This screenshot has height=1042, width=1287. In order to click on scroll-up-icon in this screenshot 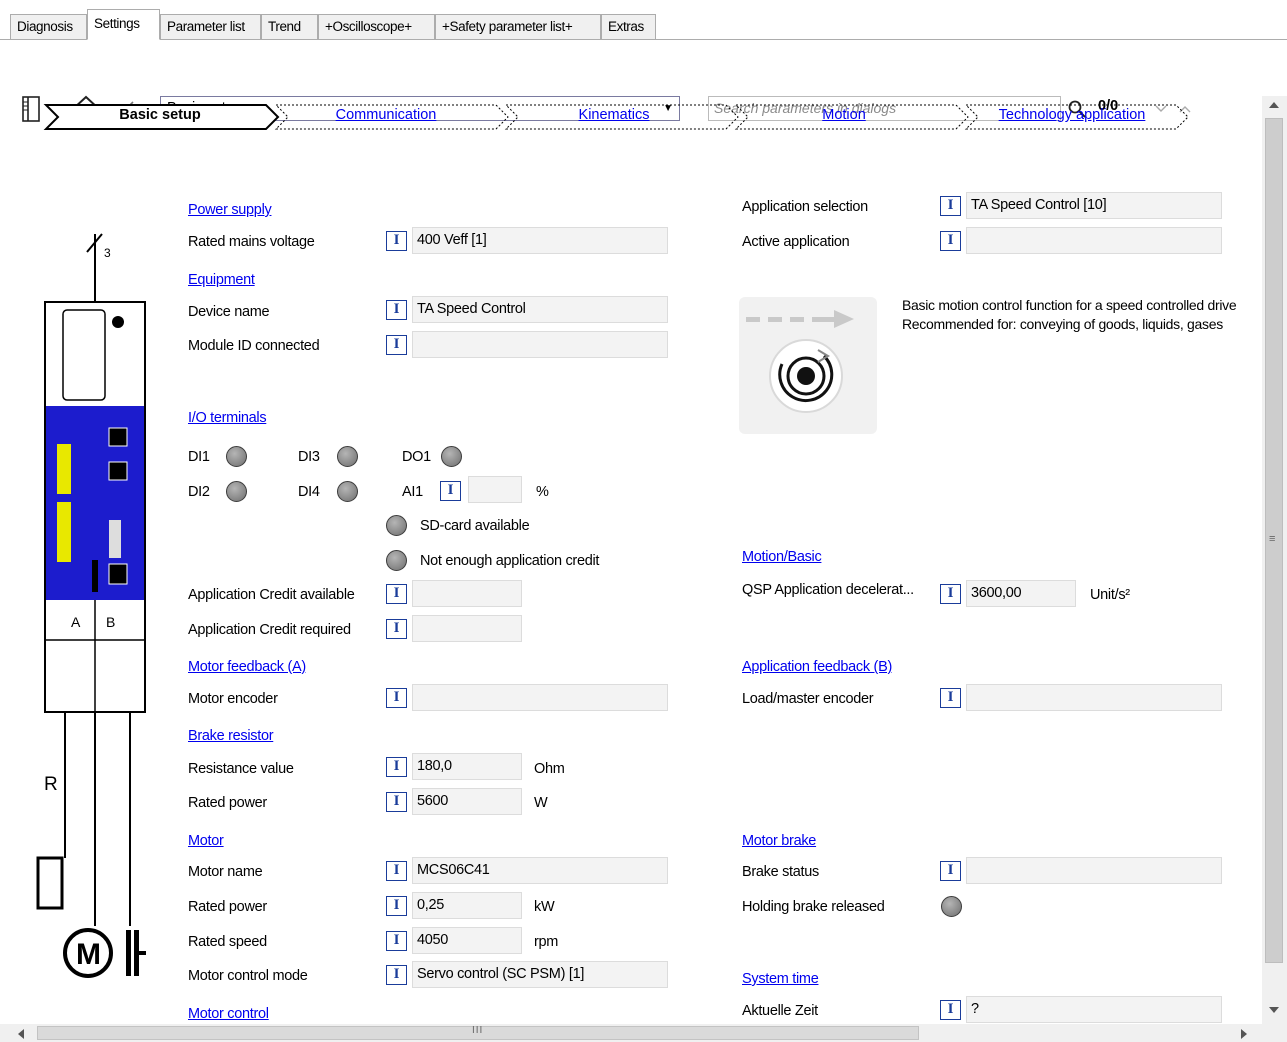, I will do `click(1274, 105)`.